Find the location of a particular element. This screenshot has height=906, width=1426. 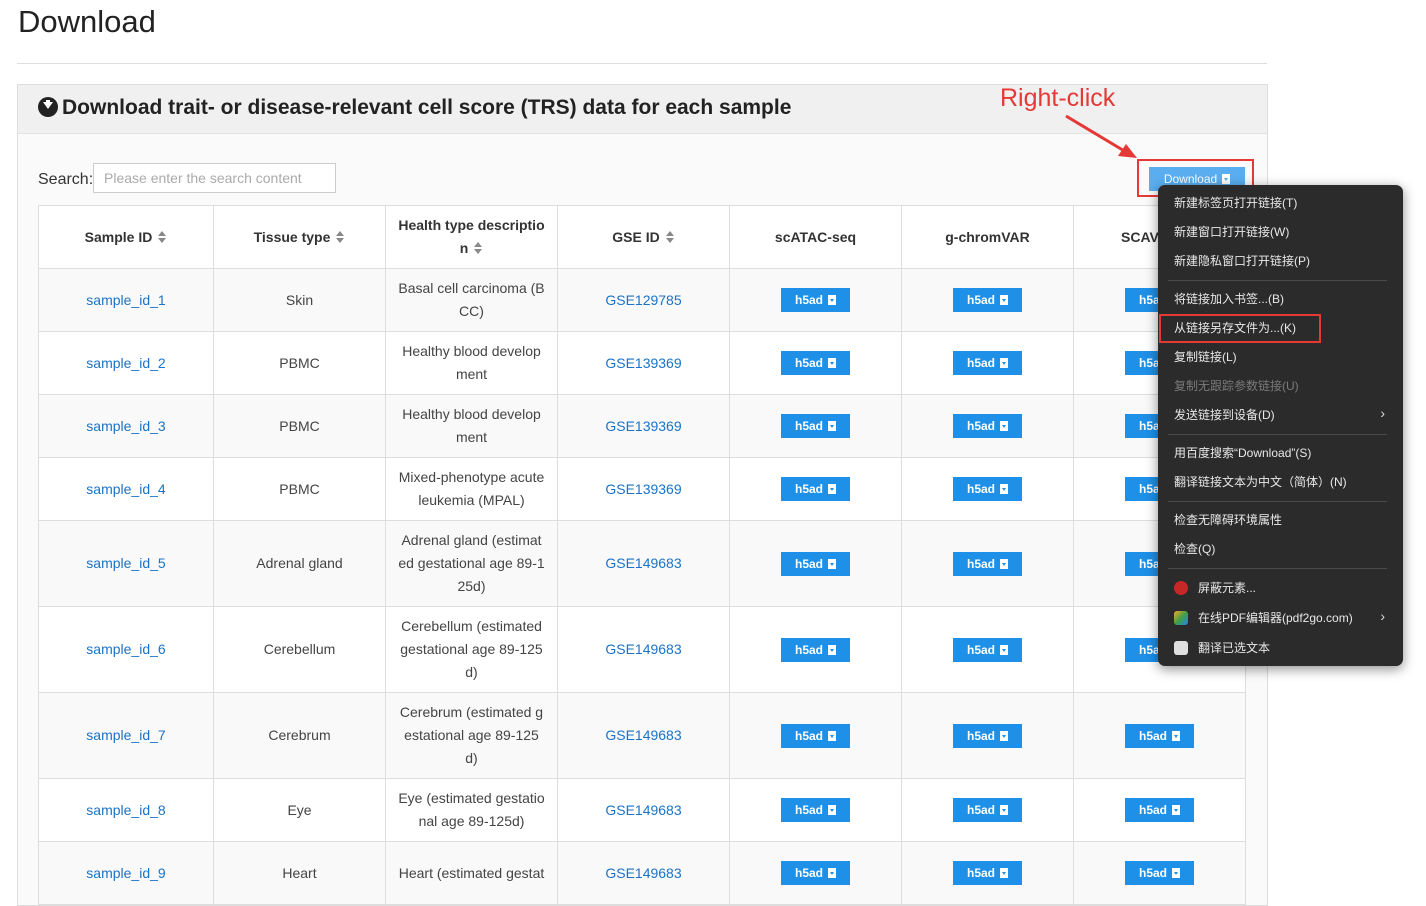

gse-id-link: GSE129785 is located at coordinates (643, 300).